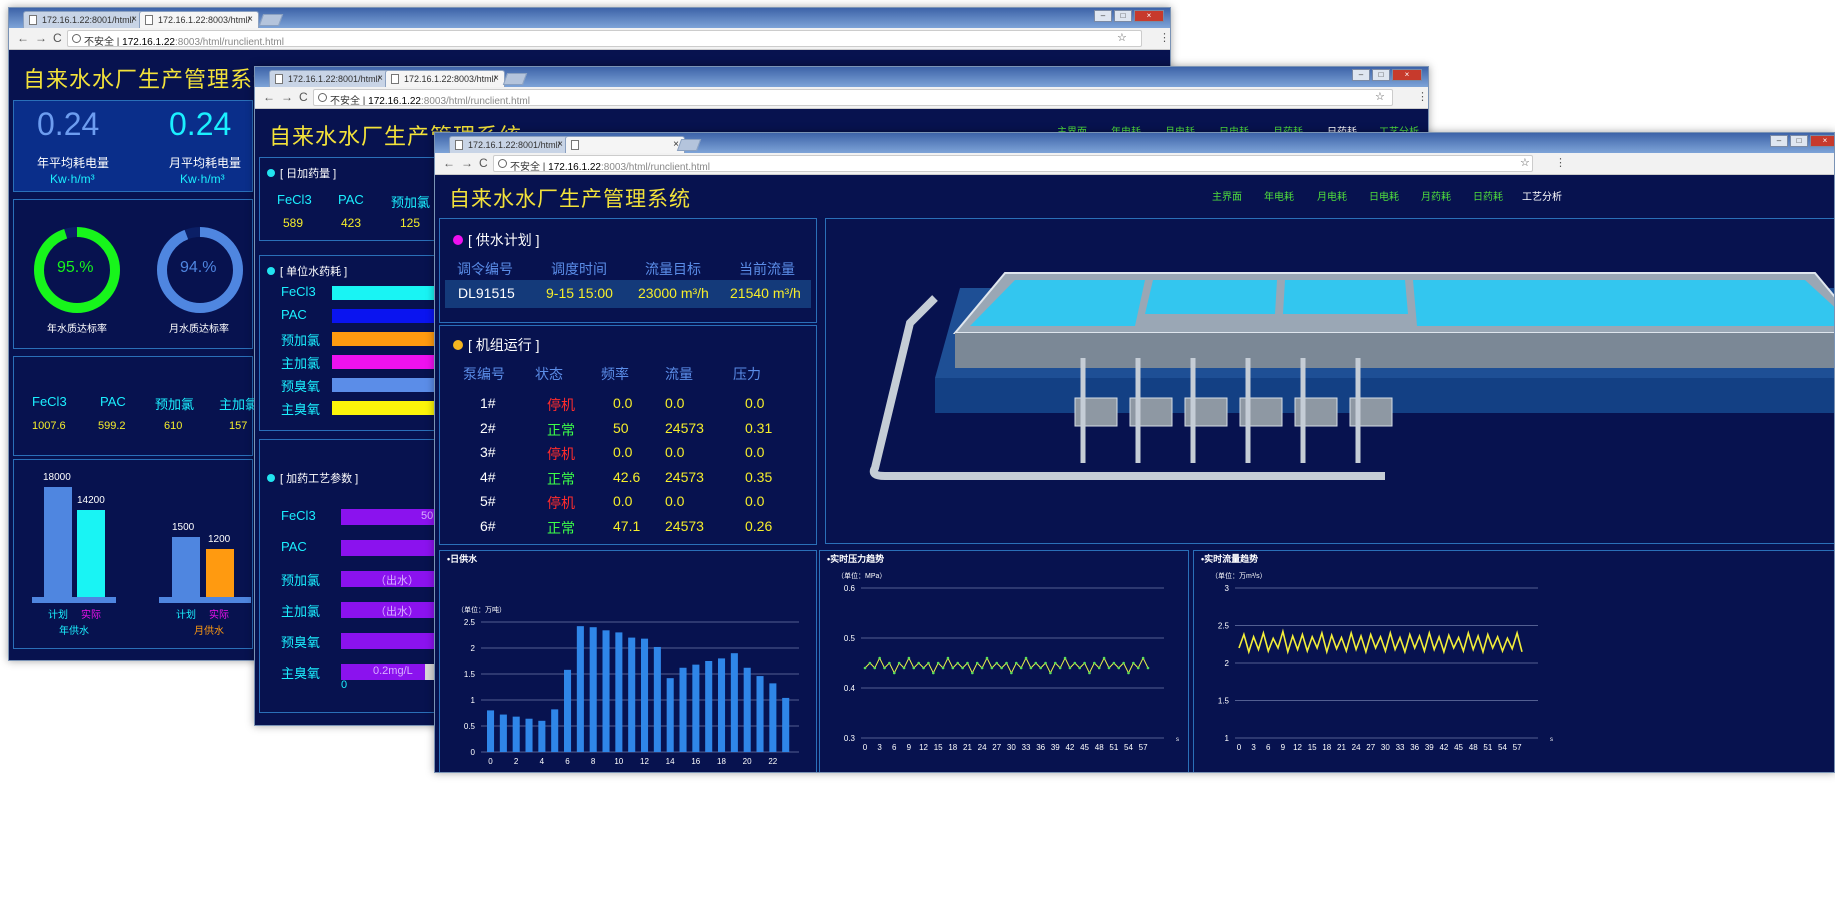 Image resolution: width=1835 pixels, height=905 pixels. Describe the element at coordinates (549, 374) in the screenshot. I see `units-header: 状态` at that location.